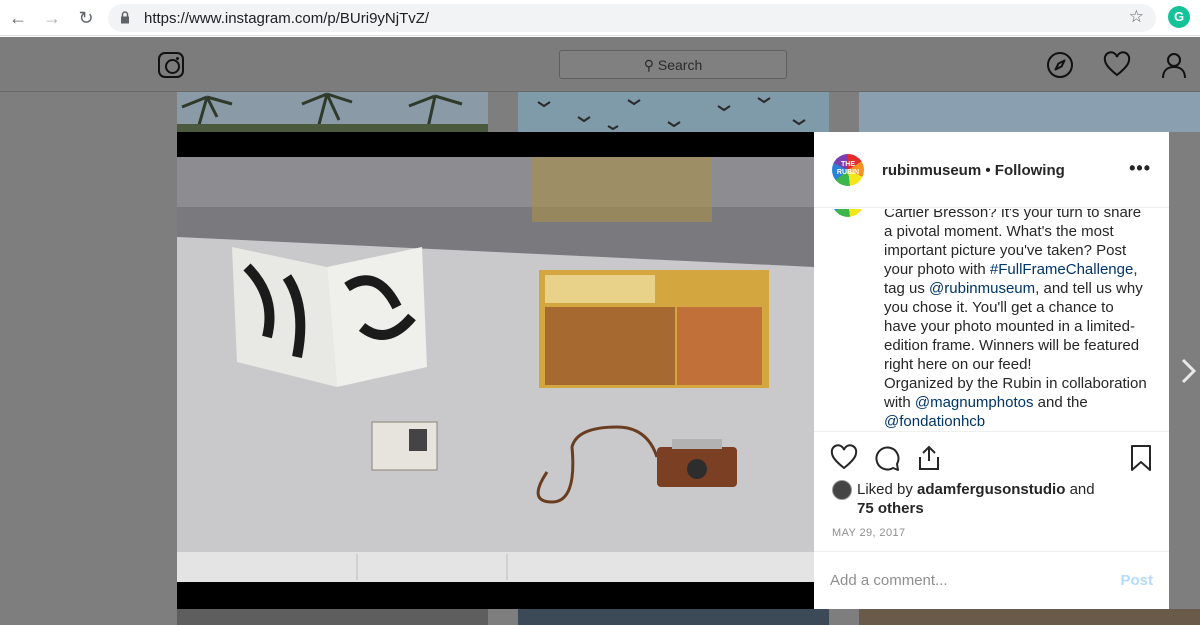 This screenshot has height=625, width=1200. Describe the element at coordinates (844, 458) in the screenshot. I see `like-heart-icon` at that location.